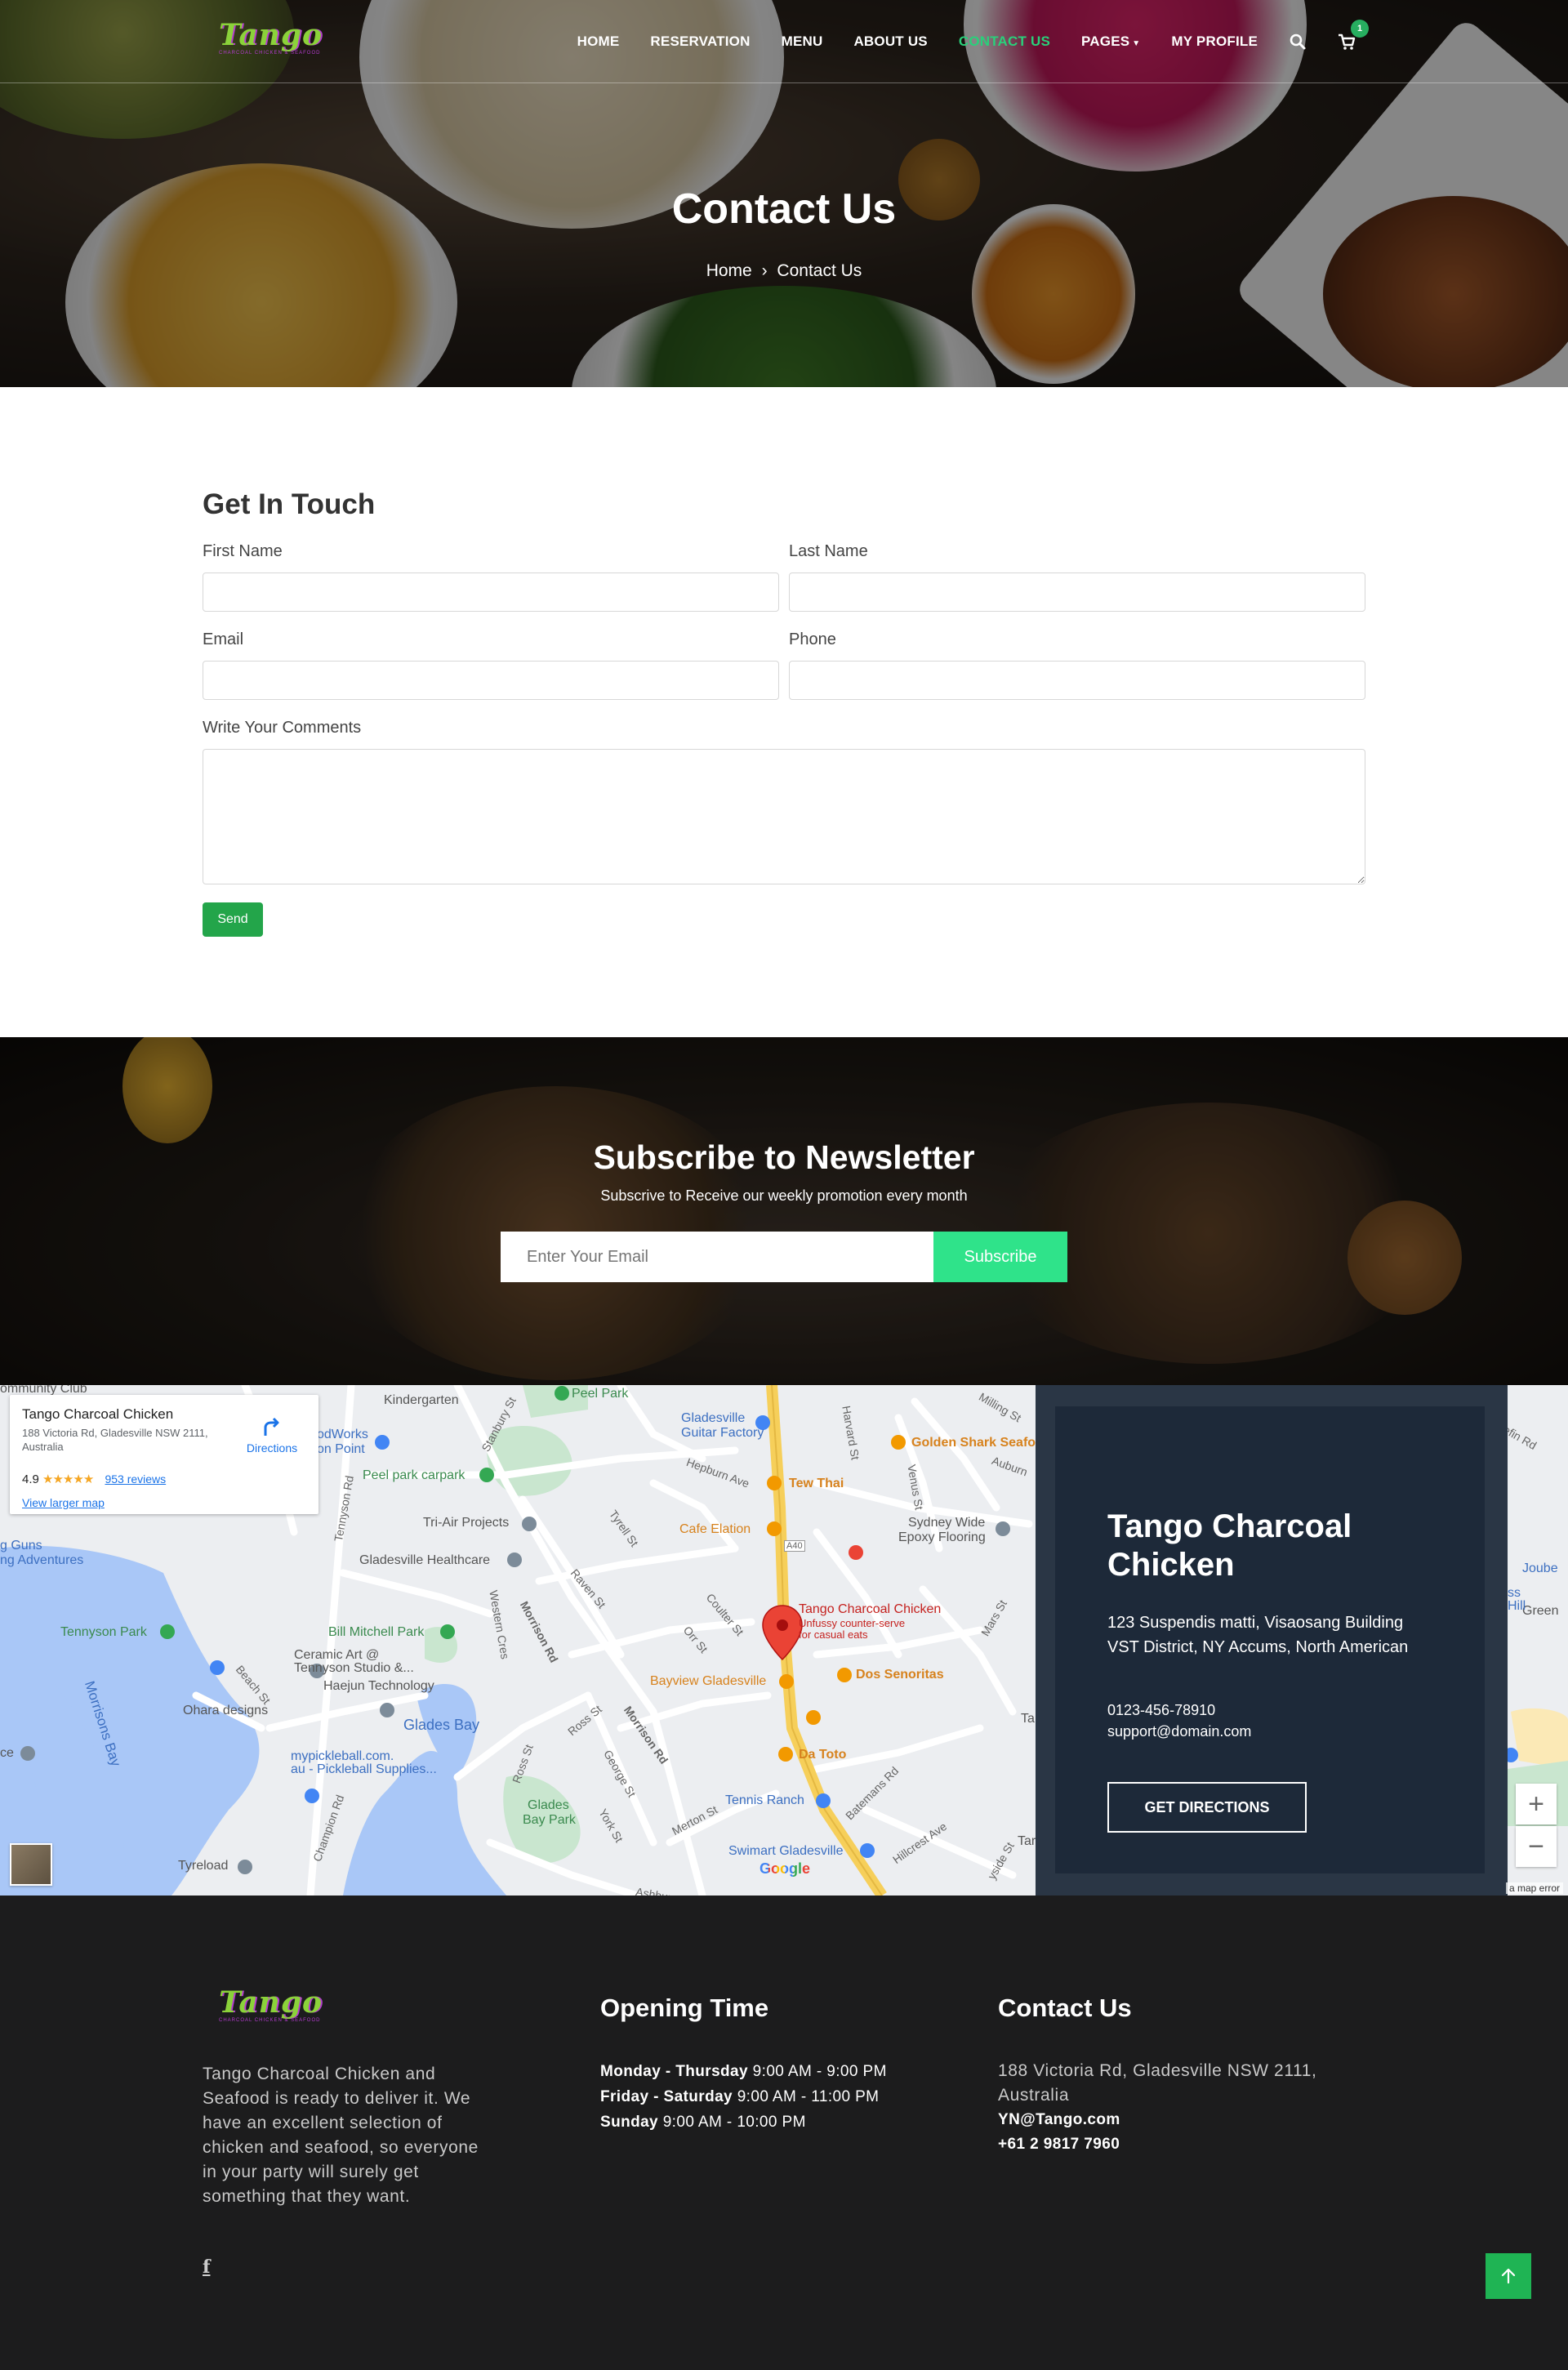 This screenshot has height=2370, width=1568. I want to click on send-button: Send, so click(233, 919).